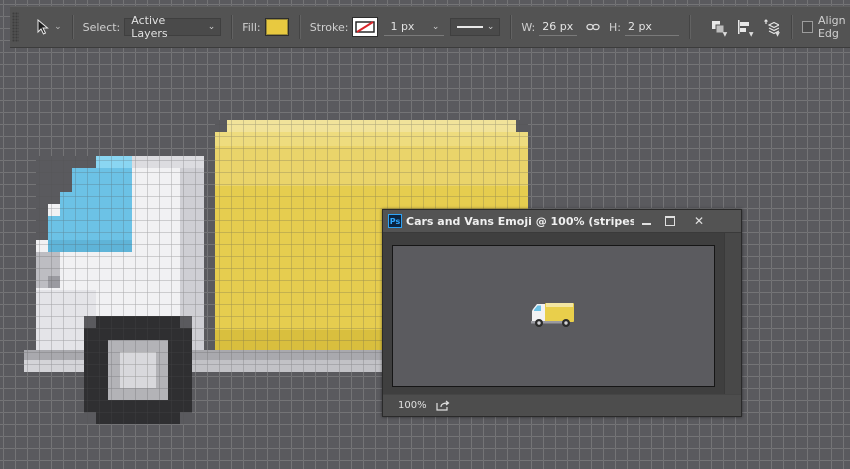 This screenshot has width=850, height=469. What do you see at coordinates (58, 27) in the screenshot?
I see `tool-preset-chevron-icon: ⌄` at bounding box center [58, 27].